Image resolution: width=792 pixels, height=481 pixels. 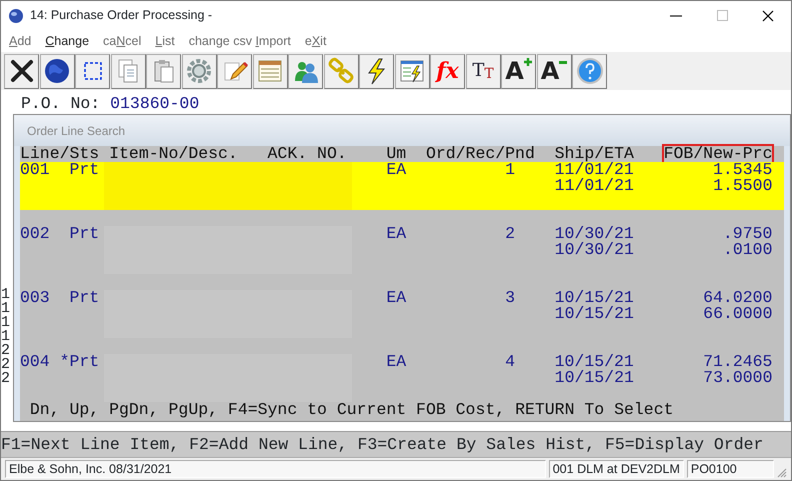 What do you see at coordinates (481, 154) in the screenshot?
I see `column-header: Ord/Rec/Pnd` at bounding box center [481, 154].